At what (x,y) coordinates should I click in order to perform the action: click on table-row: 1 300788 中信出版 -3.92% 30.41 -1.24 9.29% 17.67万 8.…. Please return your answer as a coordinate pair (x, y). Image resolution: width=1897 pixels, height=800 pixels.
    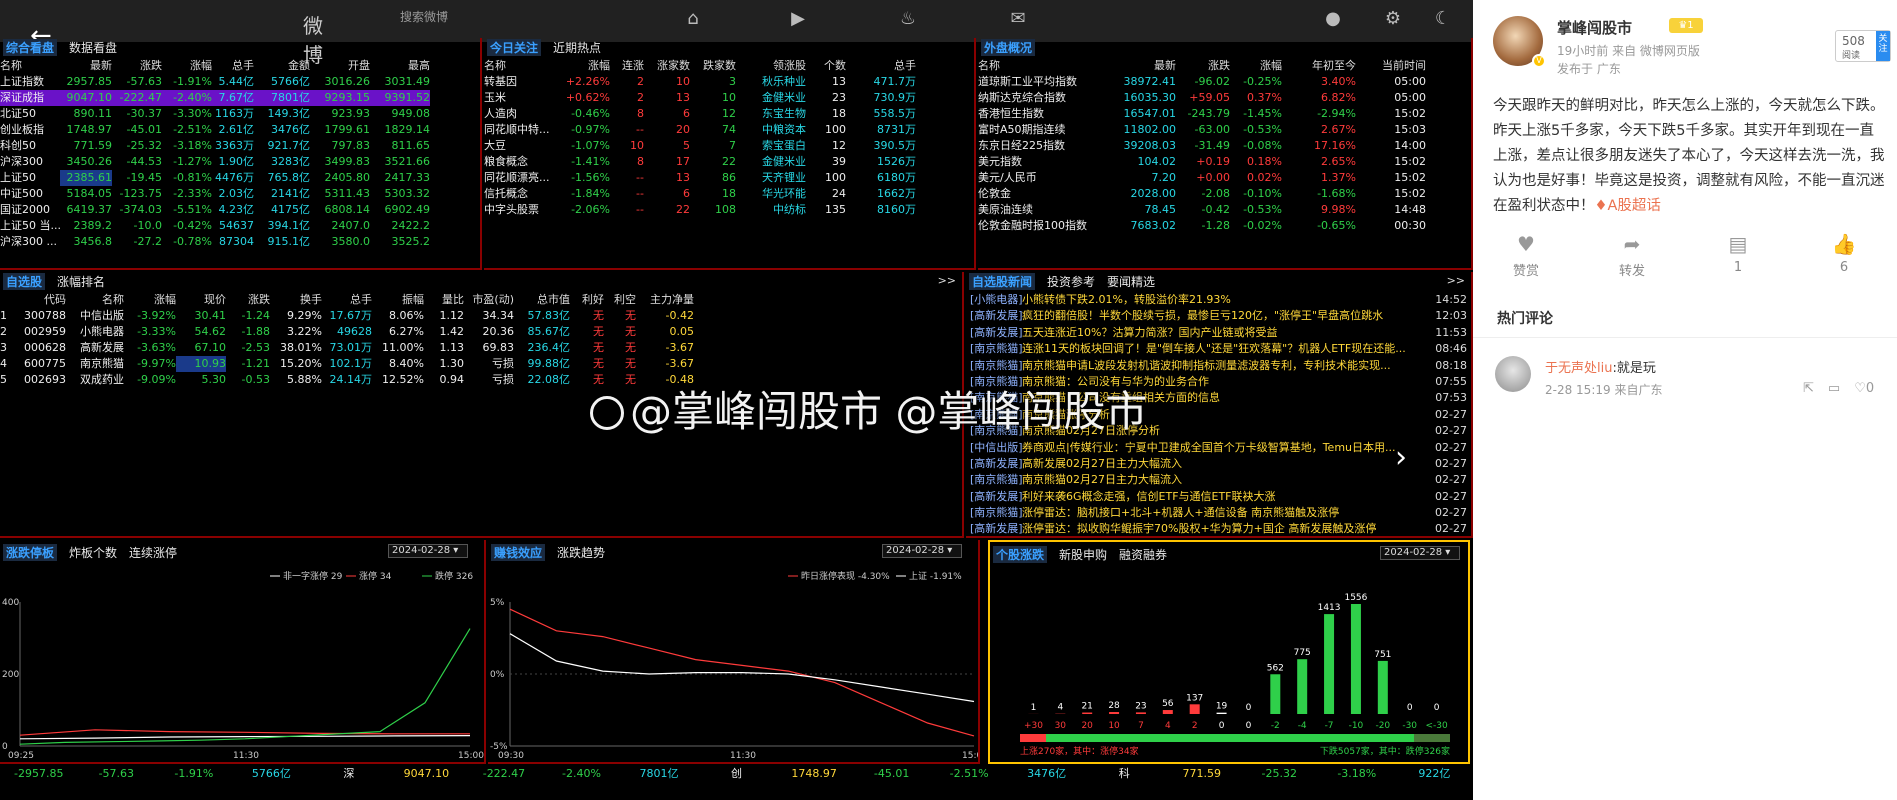
    Looking at the image, I should click on (481, 316).